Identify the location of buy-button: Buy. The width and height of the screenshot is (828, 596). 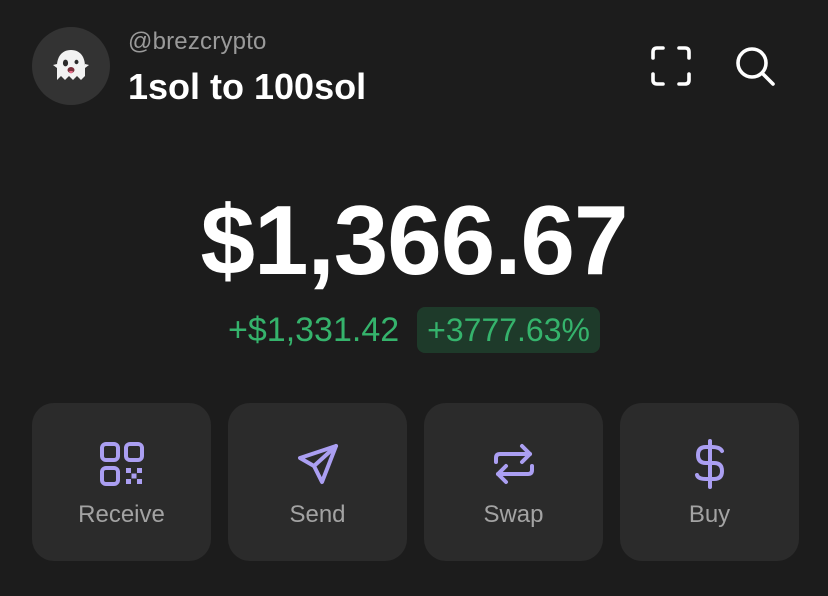
(709, 482).